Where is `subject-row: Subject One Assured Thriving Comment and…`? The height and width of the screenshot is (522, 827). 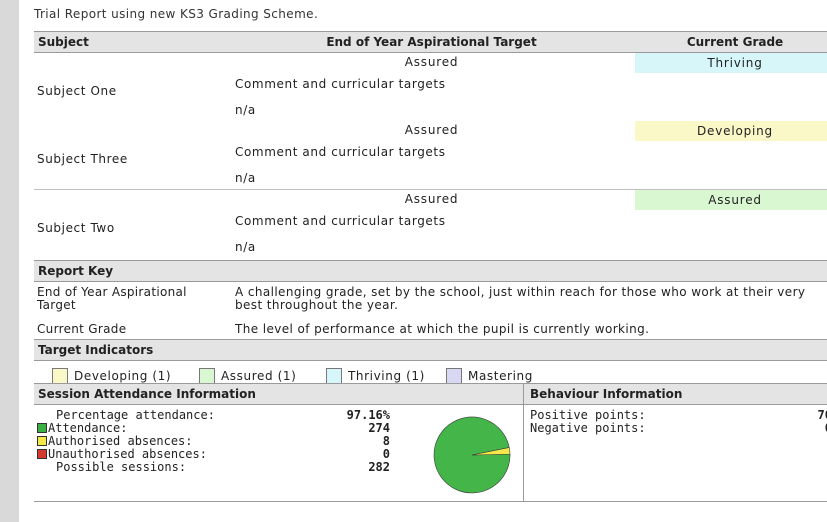
subject-row: Subject One Assured Thriving Comment and… is located at coordinates (430, 87).